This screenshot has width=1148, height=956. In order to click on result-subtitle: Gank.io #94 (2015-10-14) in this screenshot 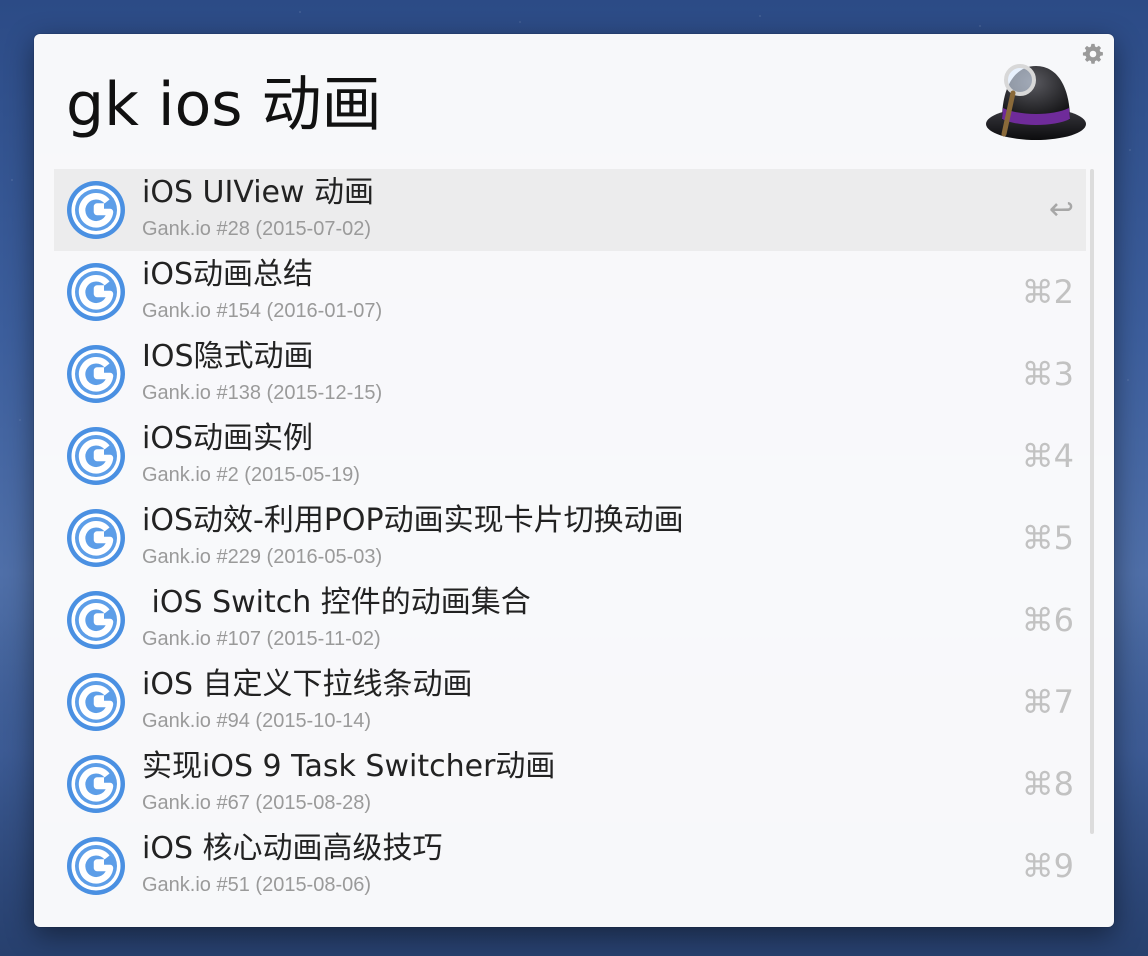, I will do `click(257, 721)`.